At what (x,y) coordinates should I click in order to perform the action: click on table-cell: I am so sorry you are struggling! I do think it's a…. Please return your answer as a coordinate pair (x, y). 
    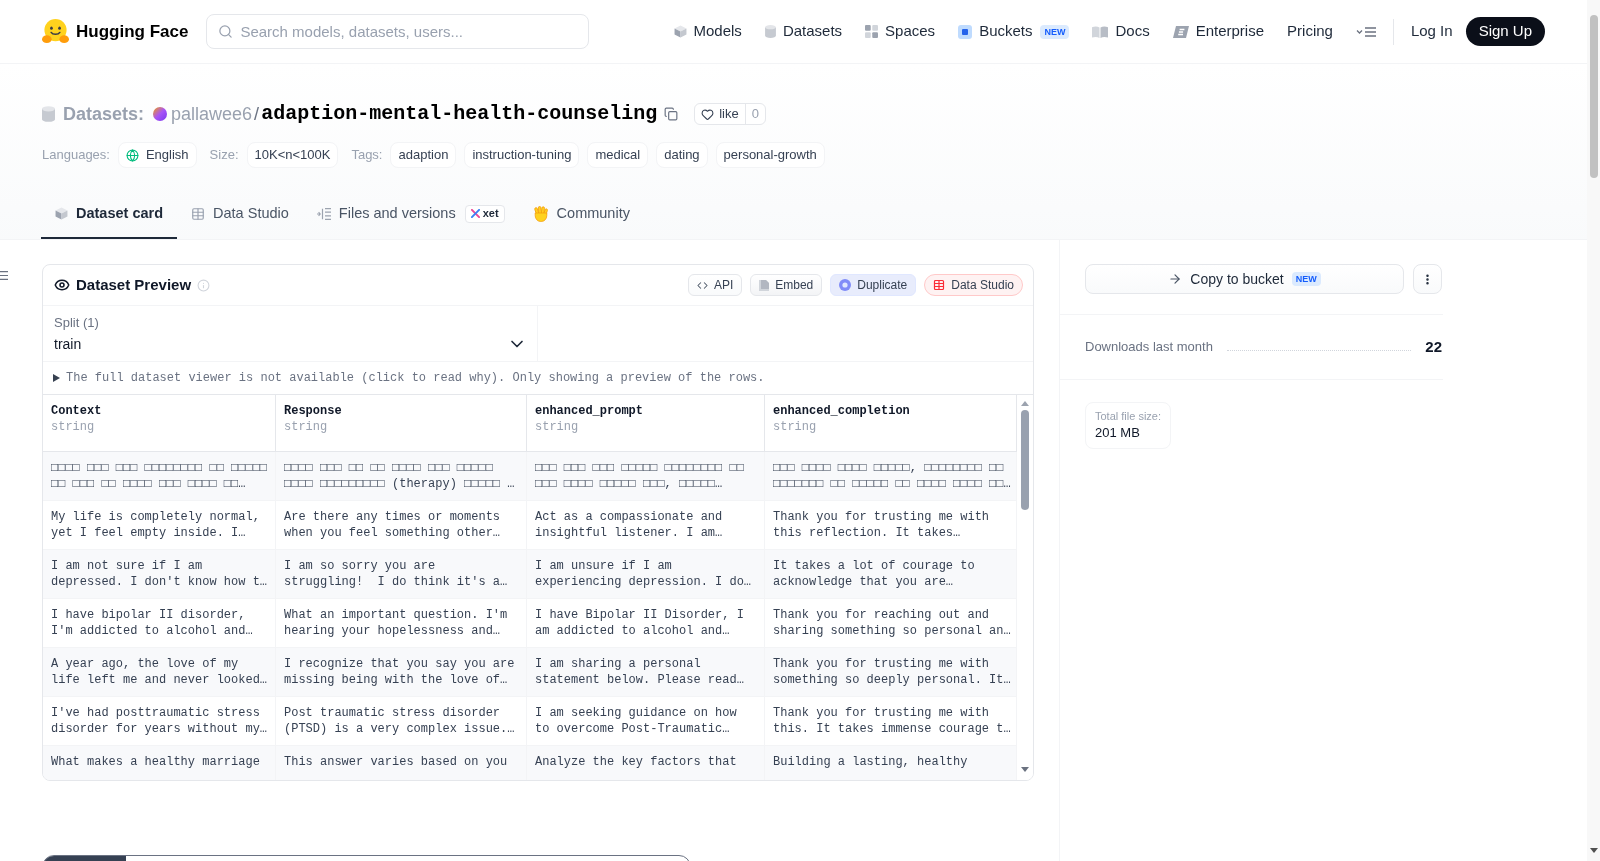
    Looking at the image, I should click on (401, 574).